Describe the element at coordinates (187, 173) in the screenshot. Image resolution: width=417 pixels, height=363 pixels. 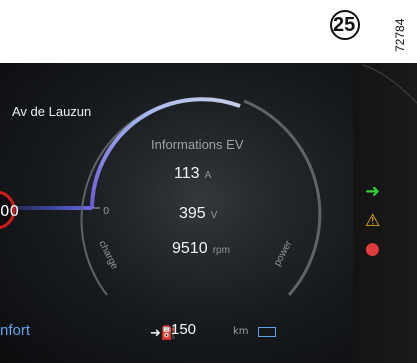
I see `current-value: 113` at that location.